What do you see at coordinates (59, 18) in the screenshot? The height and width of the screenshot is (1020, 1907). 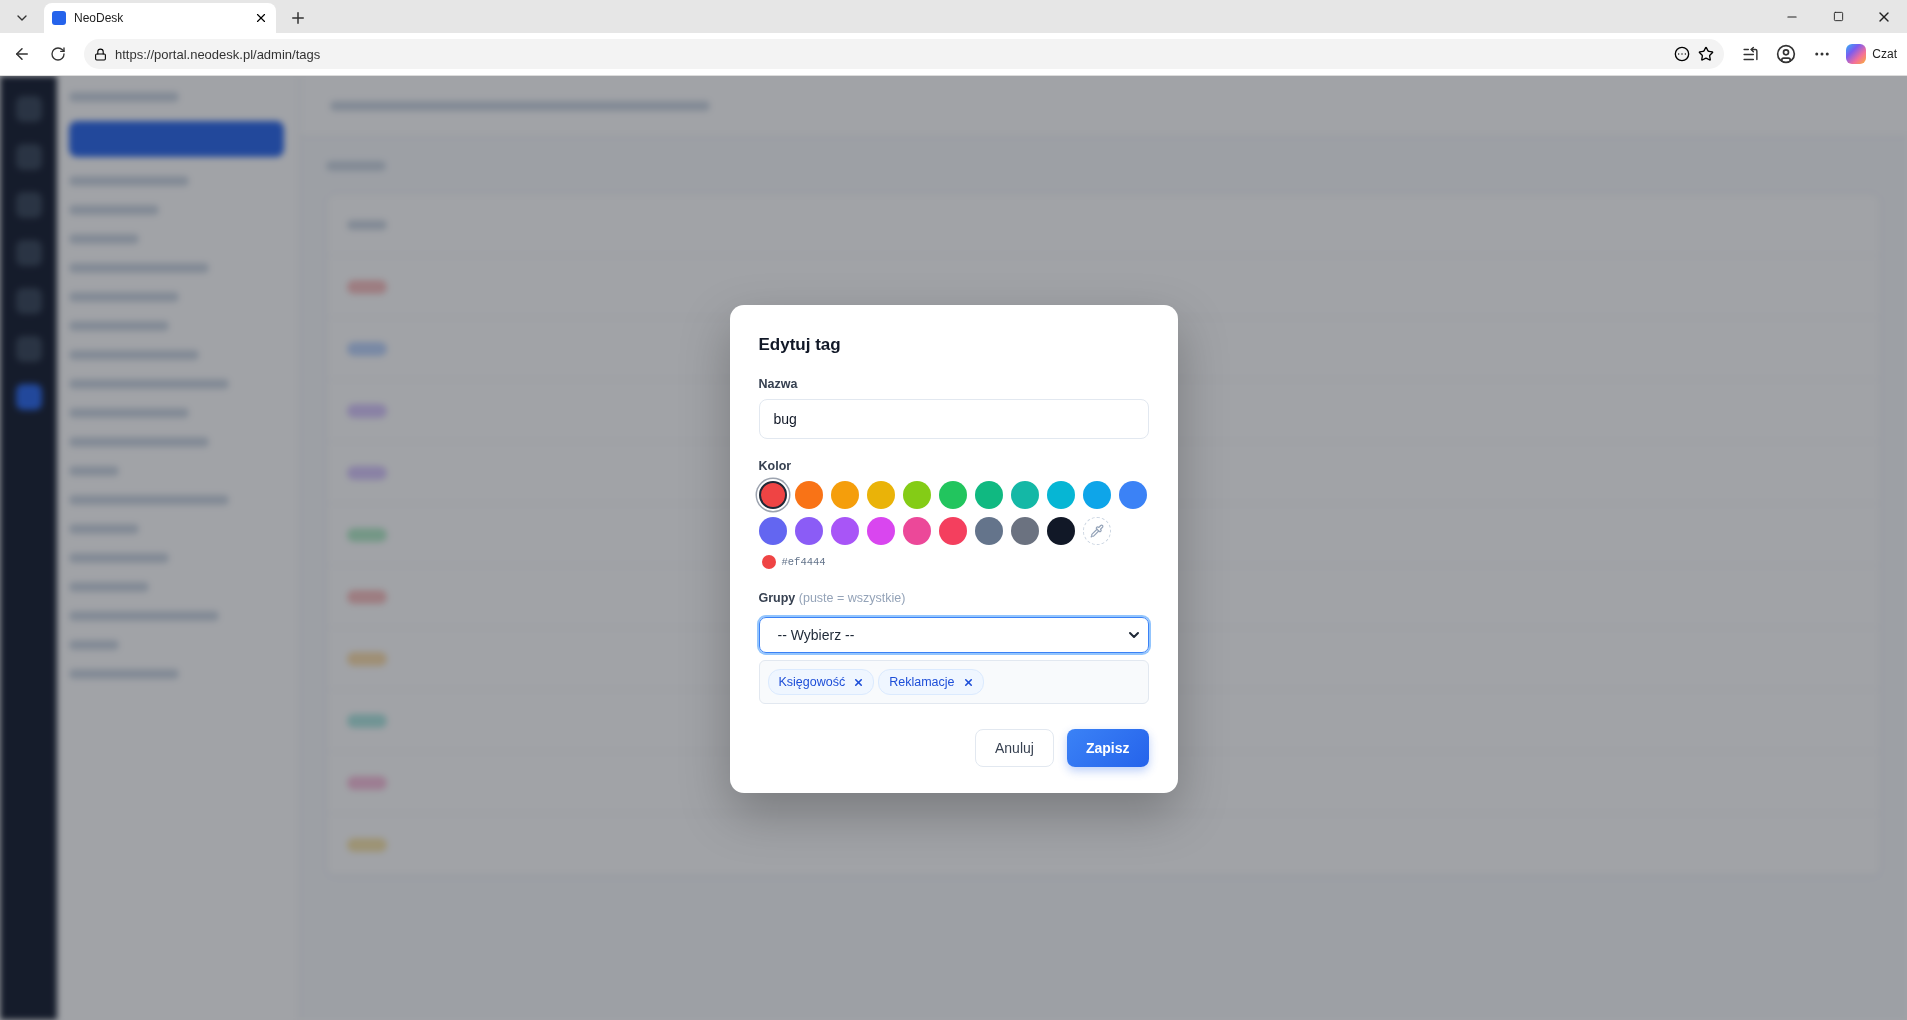 I see `favicon-icon` at bounding box center [59, 18].